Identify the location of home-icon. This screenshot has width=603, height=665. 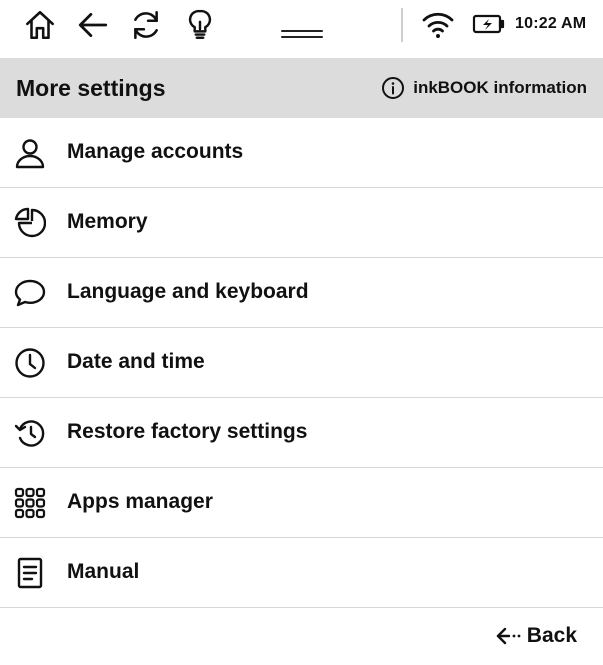
(40, 25).